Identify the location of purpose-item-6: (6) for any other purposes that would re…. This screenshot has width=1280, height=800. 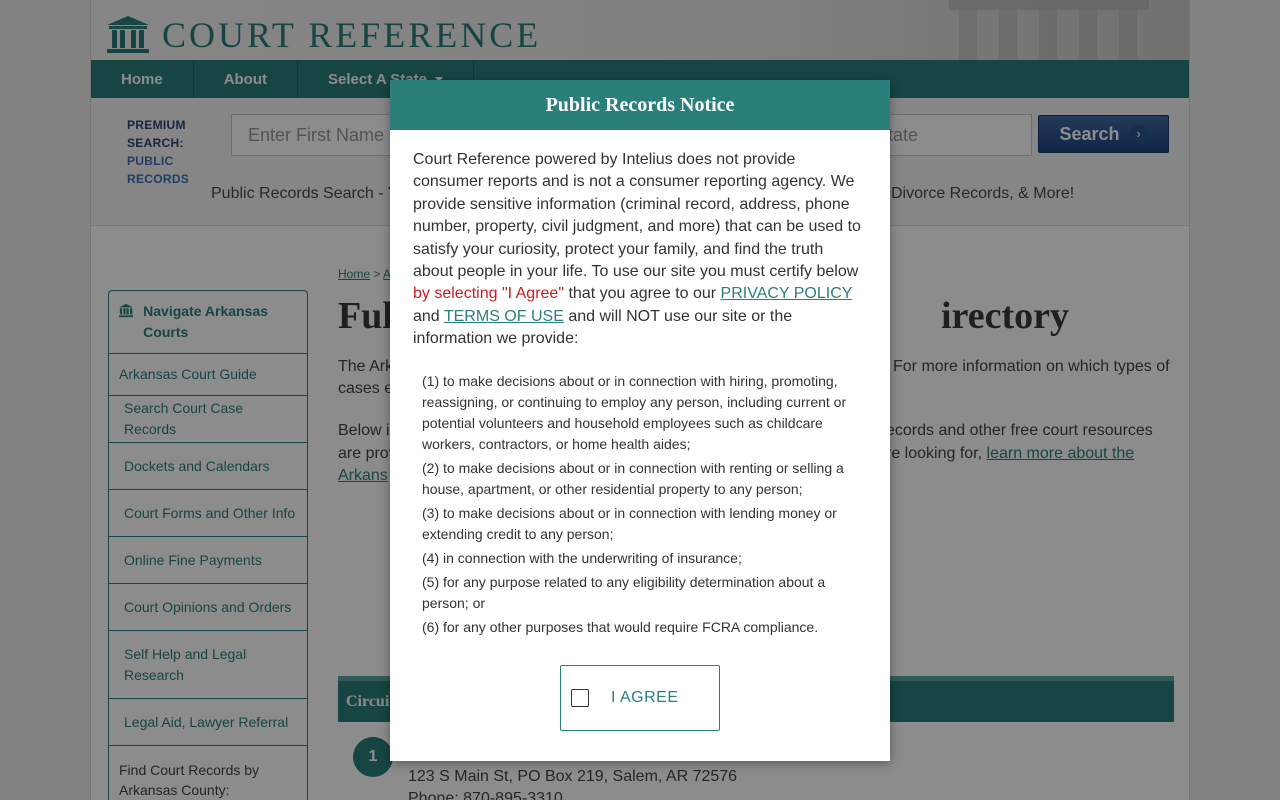
(620, 626).